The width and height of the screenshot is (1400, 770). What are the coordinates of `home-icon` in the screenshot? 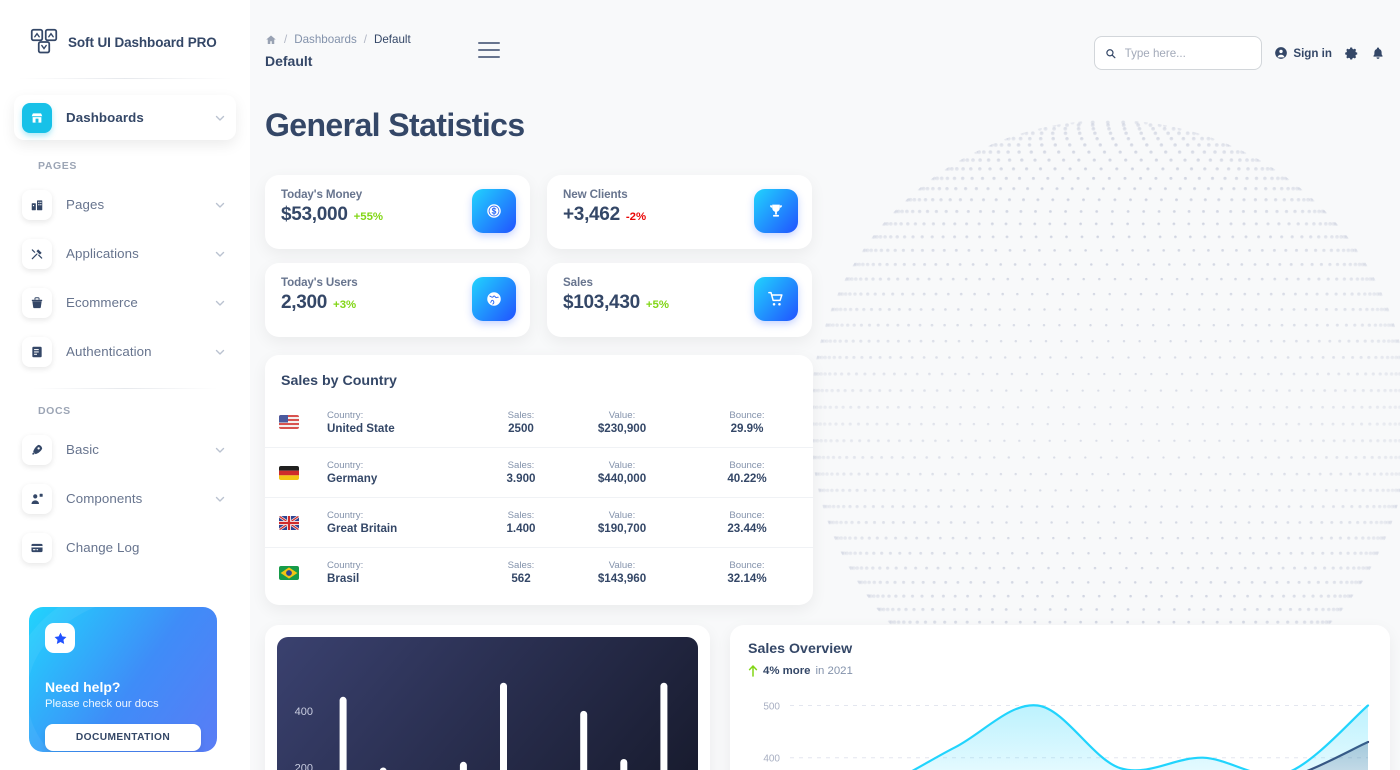 It's located at (271, 40).